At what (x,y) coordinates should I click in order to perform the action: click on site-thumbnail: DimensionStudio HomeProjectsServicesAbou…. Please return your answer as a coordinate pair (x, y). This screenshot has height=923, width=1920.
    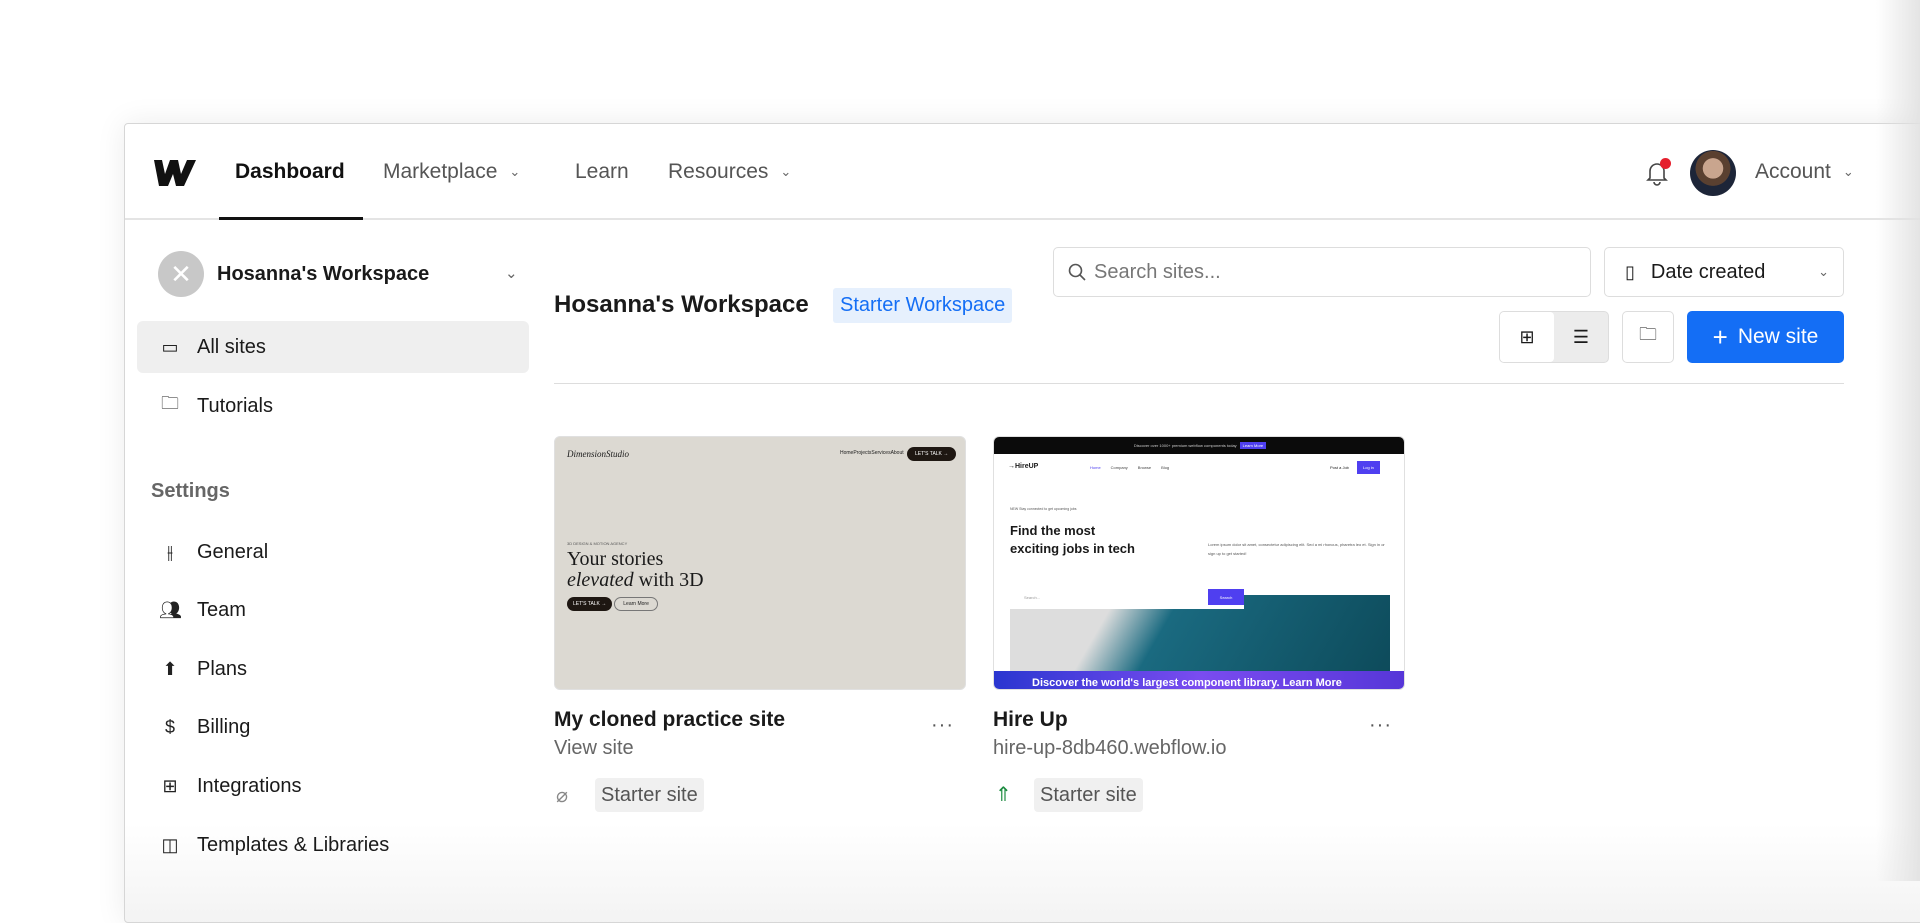
    Looking at the image, I should click on (760, 563).